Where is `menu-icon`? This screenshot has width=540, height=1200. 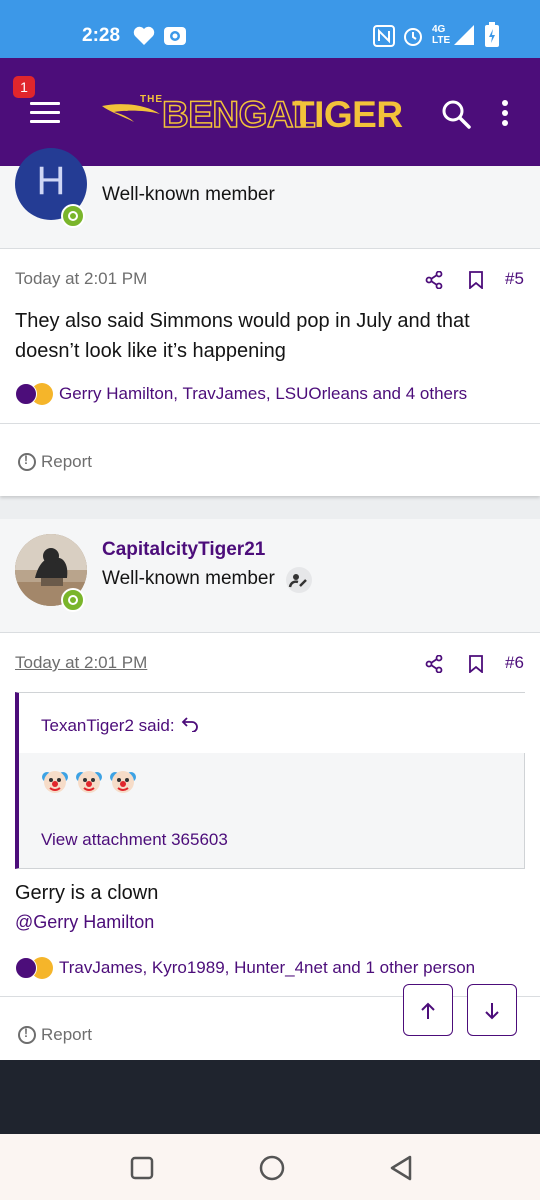 menu-icon is located at coordinates (45, 113).